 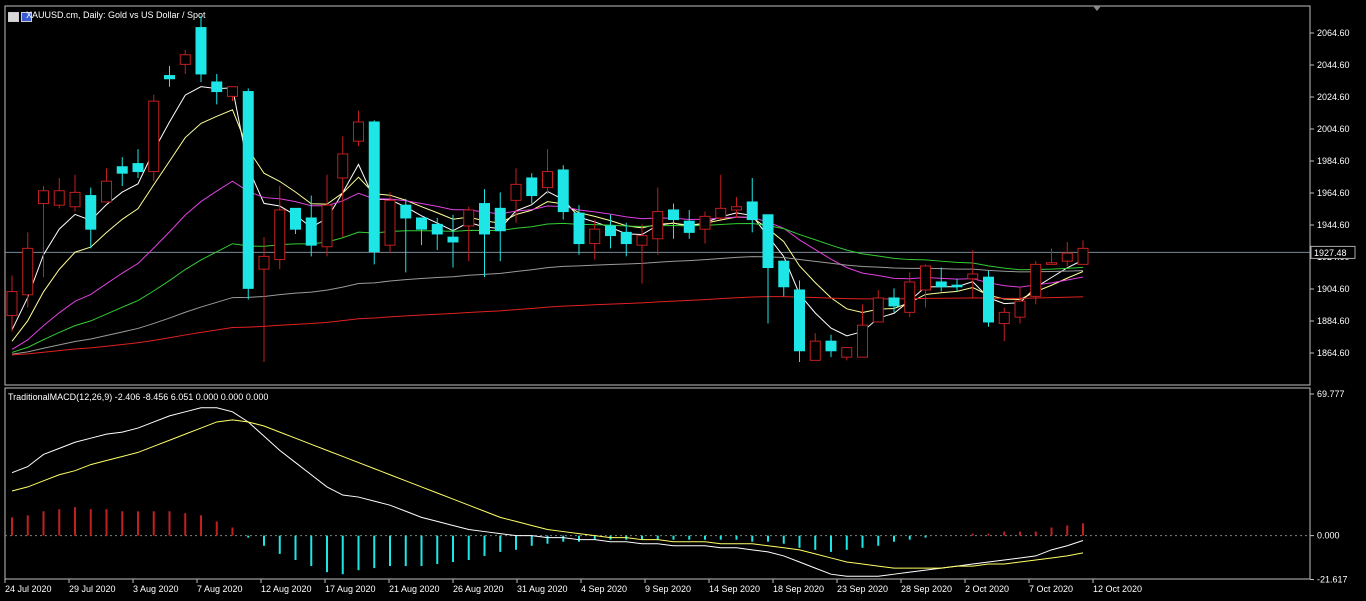 I want to click on time-axis-label: 2 Oct 2020, so click(x=987, y=589).